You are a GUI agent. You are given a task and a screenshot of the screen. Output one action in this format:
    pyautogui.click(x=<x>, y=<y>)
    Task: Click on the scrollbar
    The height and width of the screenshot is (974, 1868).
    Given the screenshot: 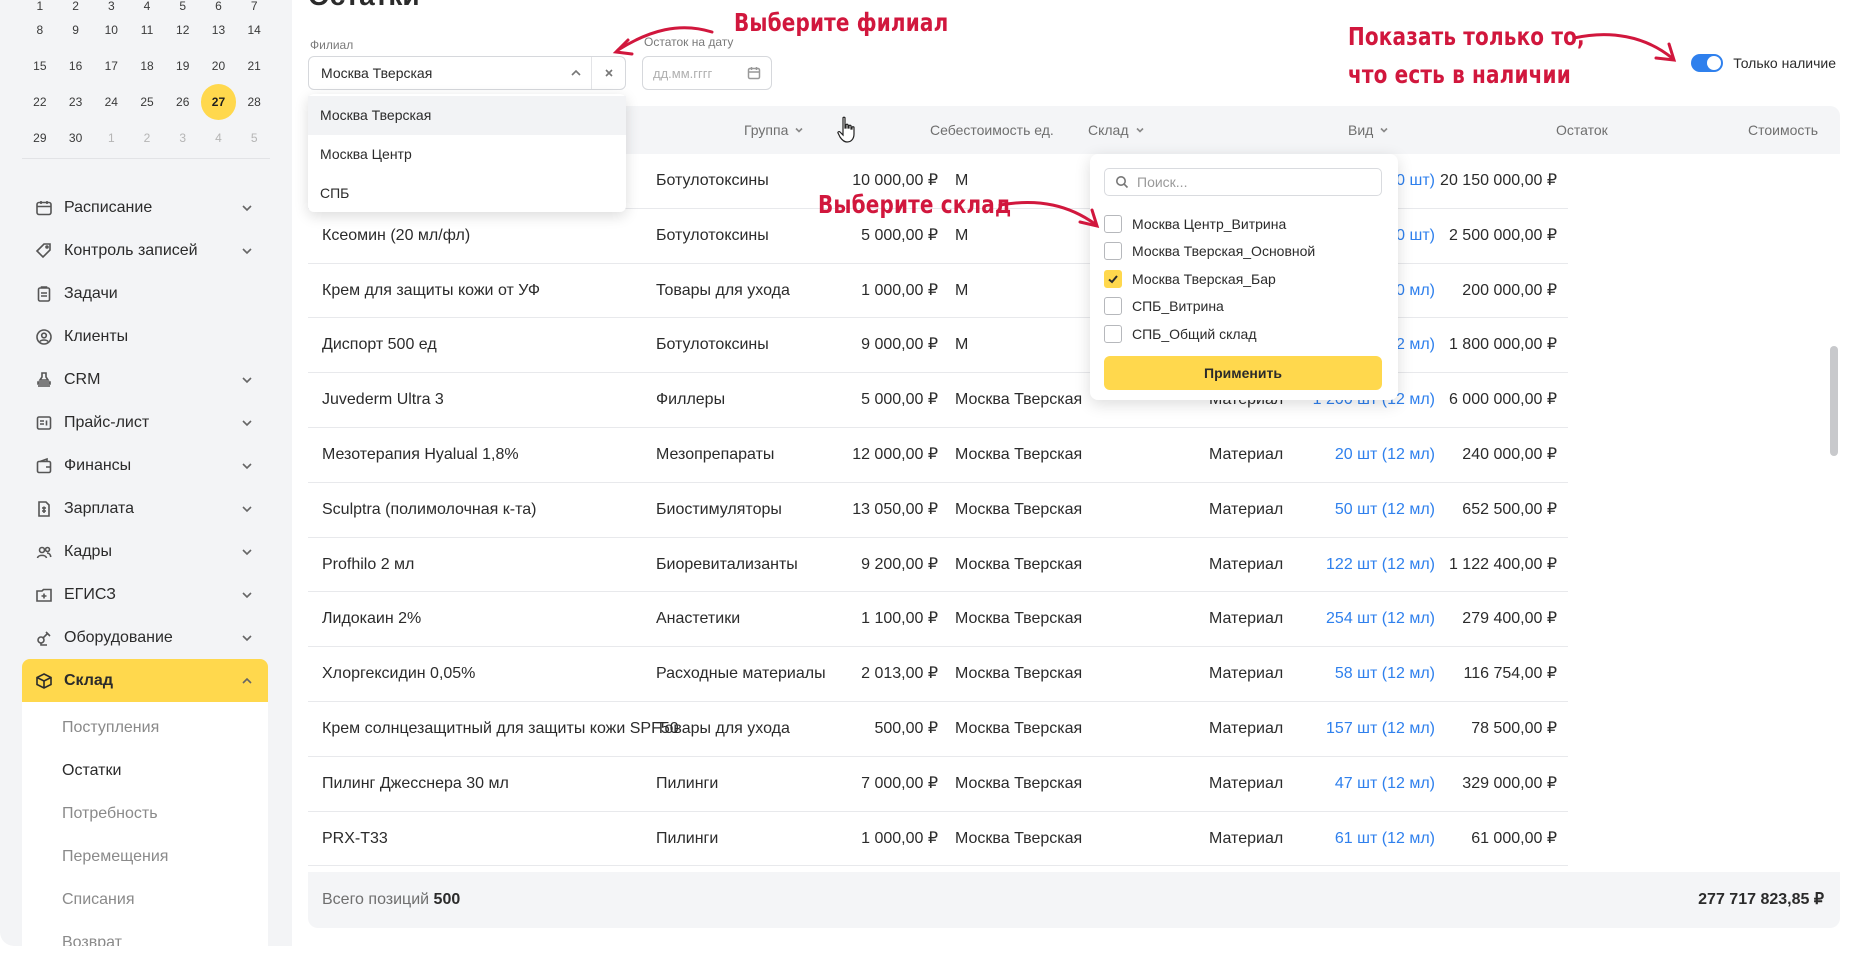 What is the action you would take?
    pyautogui.click(x=1834, y=401)
    